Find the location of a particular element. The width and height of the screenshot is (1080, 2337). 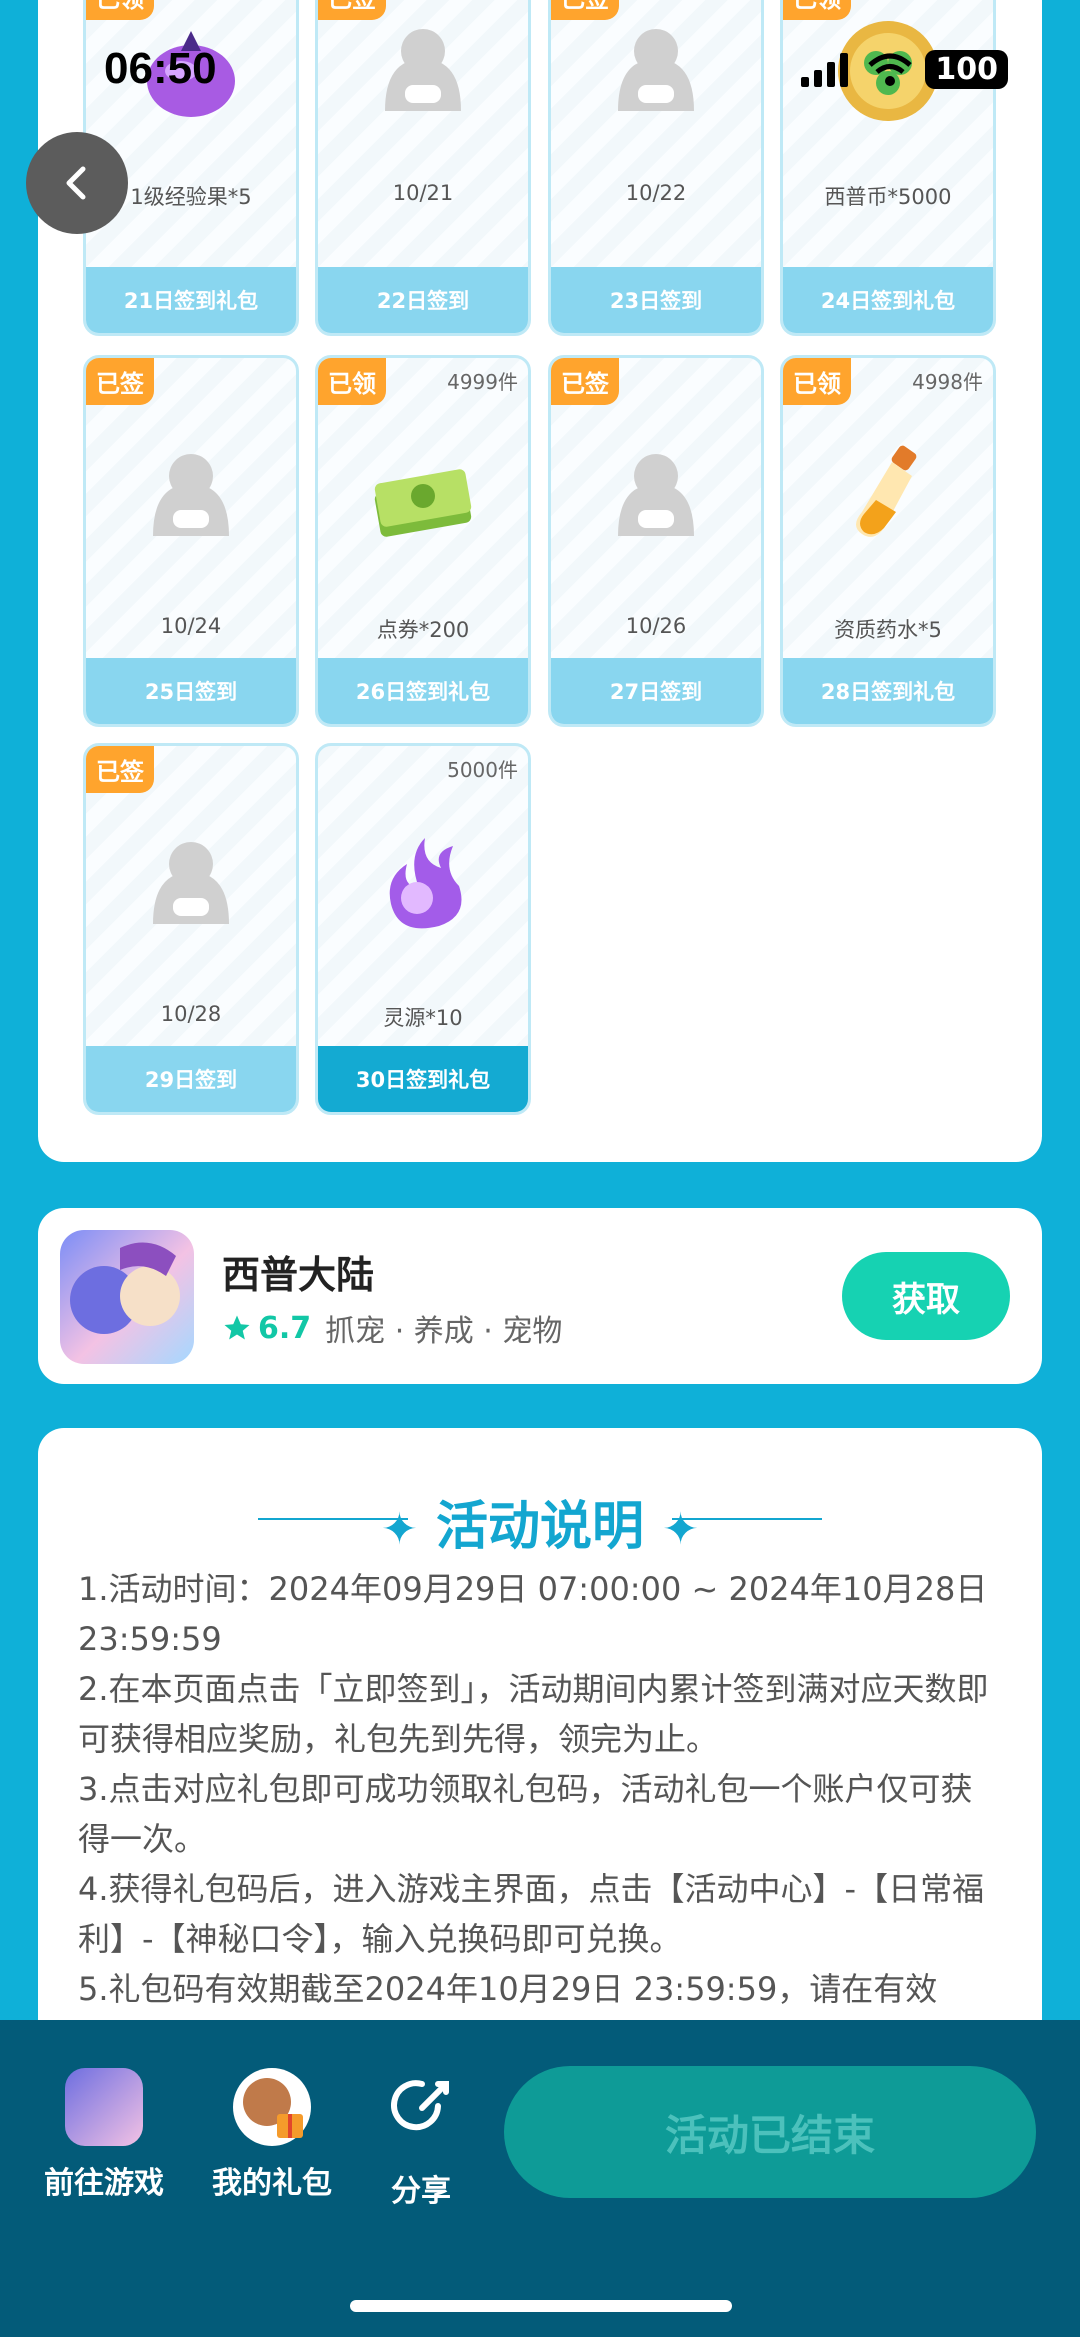

voucher-stack-icon is located at coordinates (423, 503).